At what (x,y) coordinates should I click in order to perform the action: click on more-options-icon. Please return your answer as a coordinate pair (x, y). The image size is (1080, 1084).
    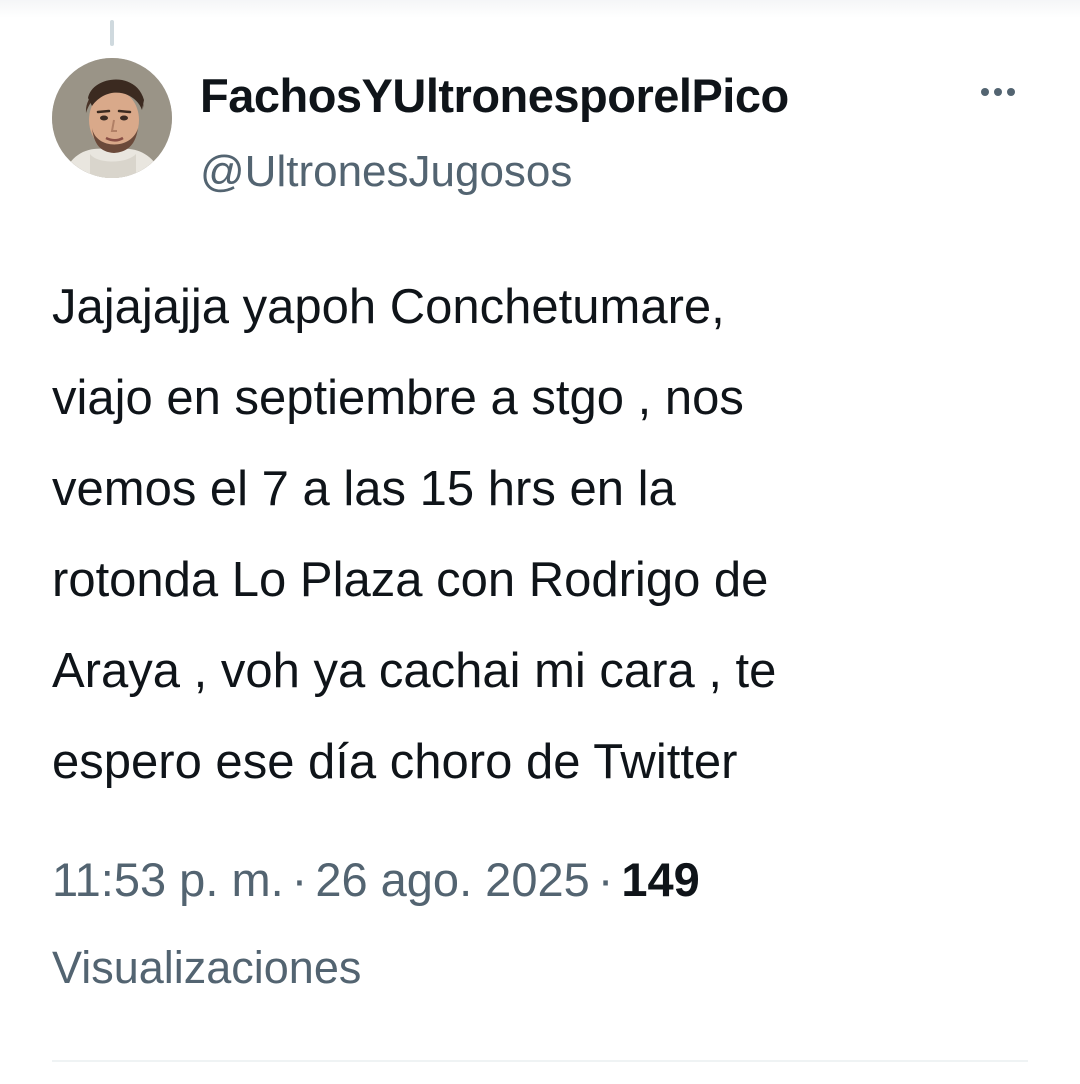
    Looking at the image, I should click on (985, 92).